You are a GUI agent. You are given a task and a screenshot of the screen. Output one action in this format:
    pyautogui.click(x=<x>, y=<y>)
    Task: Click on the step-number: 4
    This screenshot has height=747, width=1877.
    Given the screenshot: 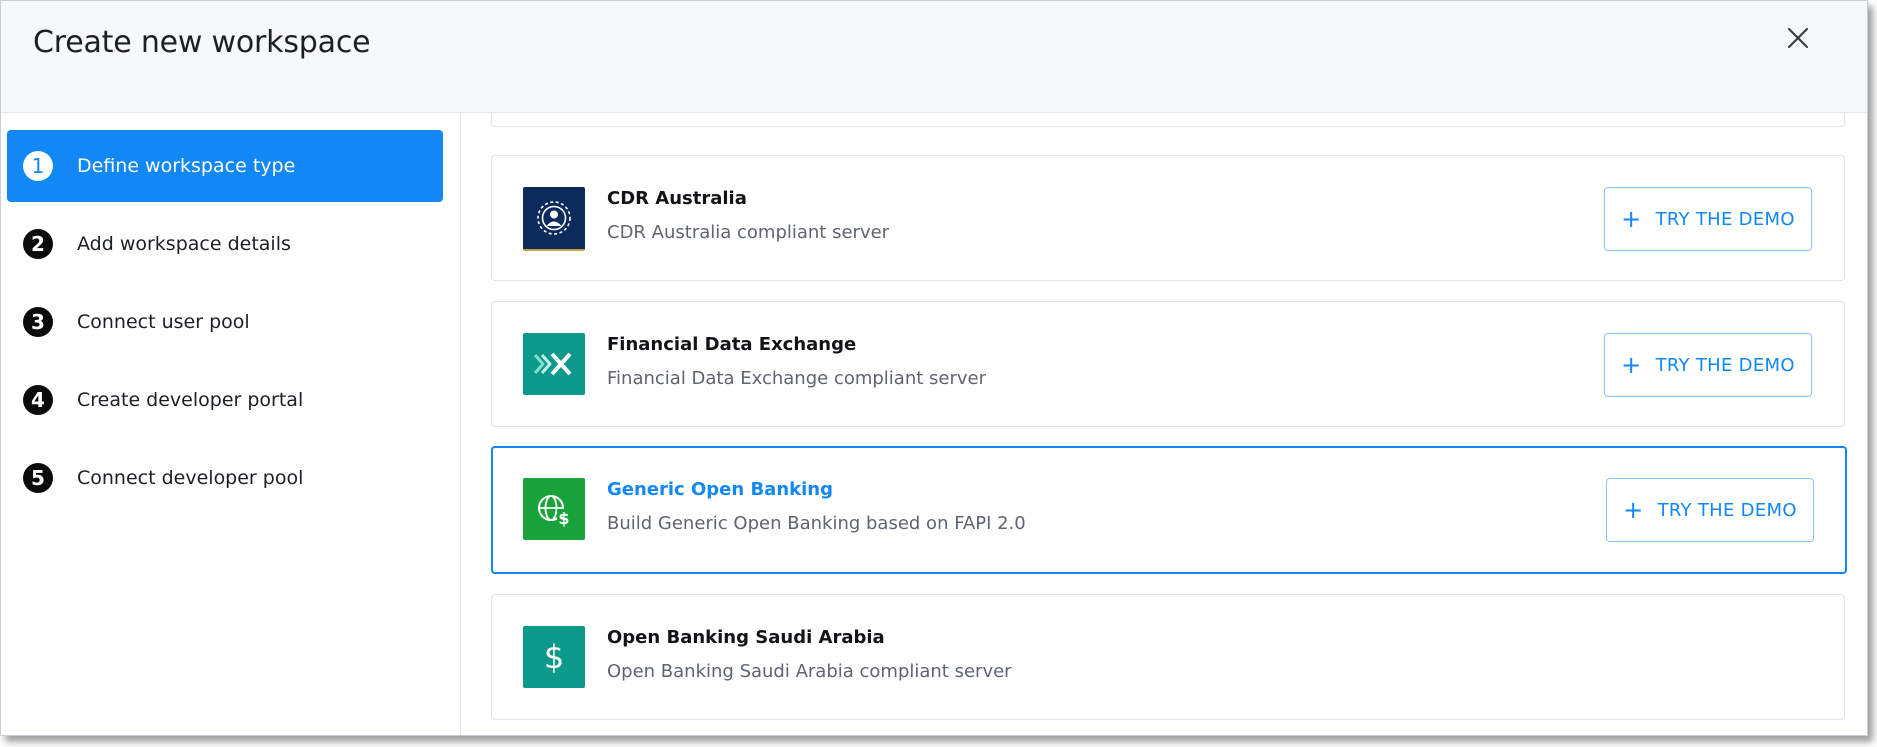 What is the action you would take?
    pyautogui.click(x=38, y=400)
    